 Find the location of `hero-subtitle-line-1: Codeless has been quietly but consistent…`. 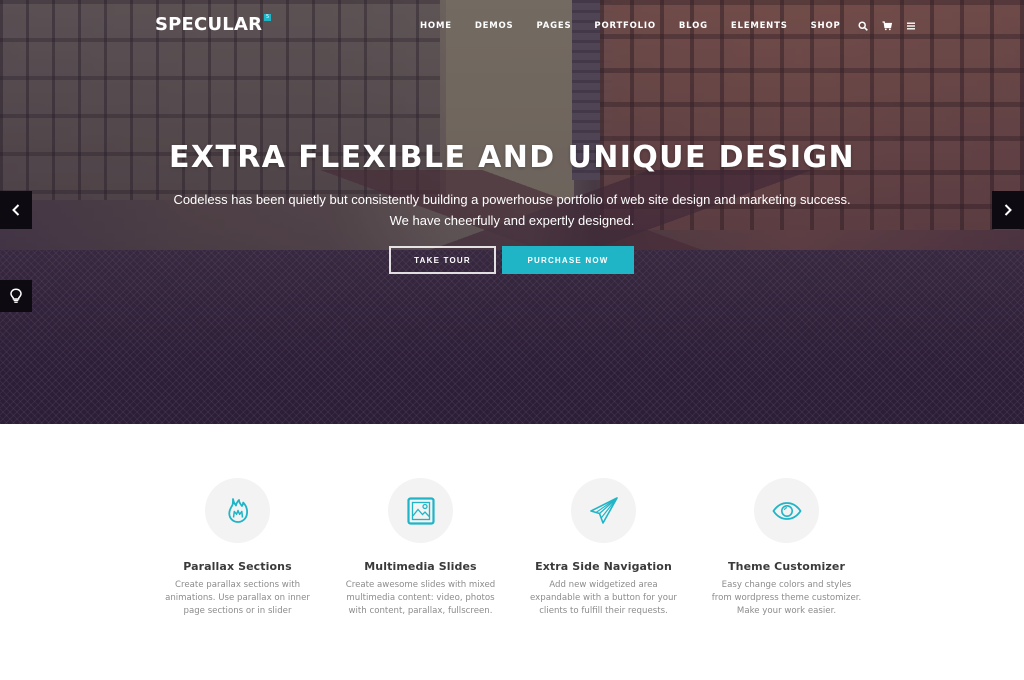

hero-subtitle-line-1: Codeless has been quietly but consistent… is located at coordinates (512, 199).